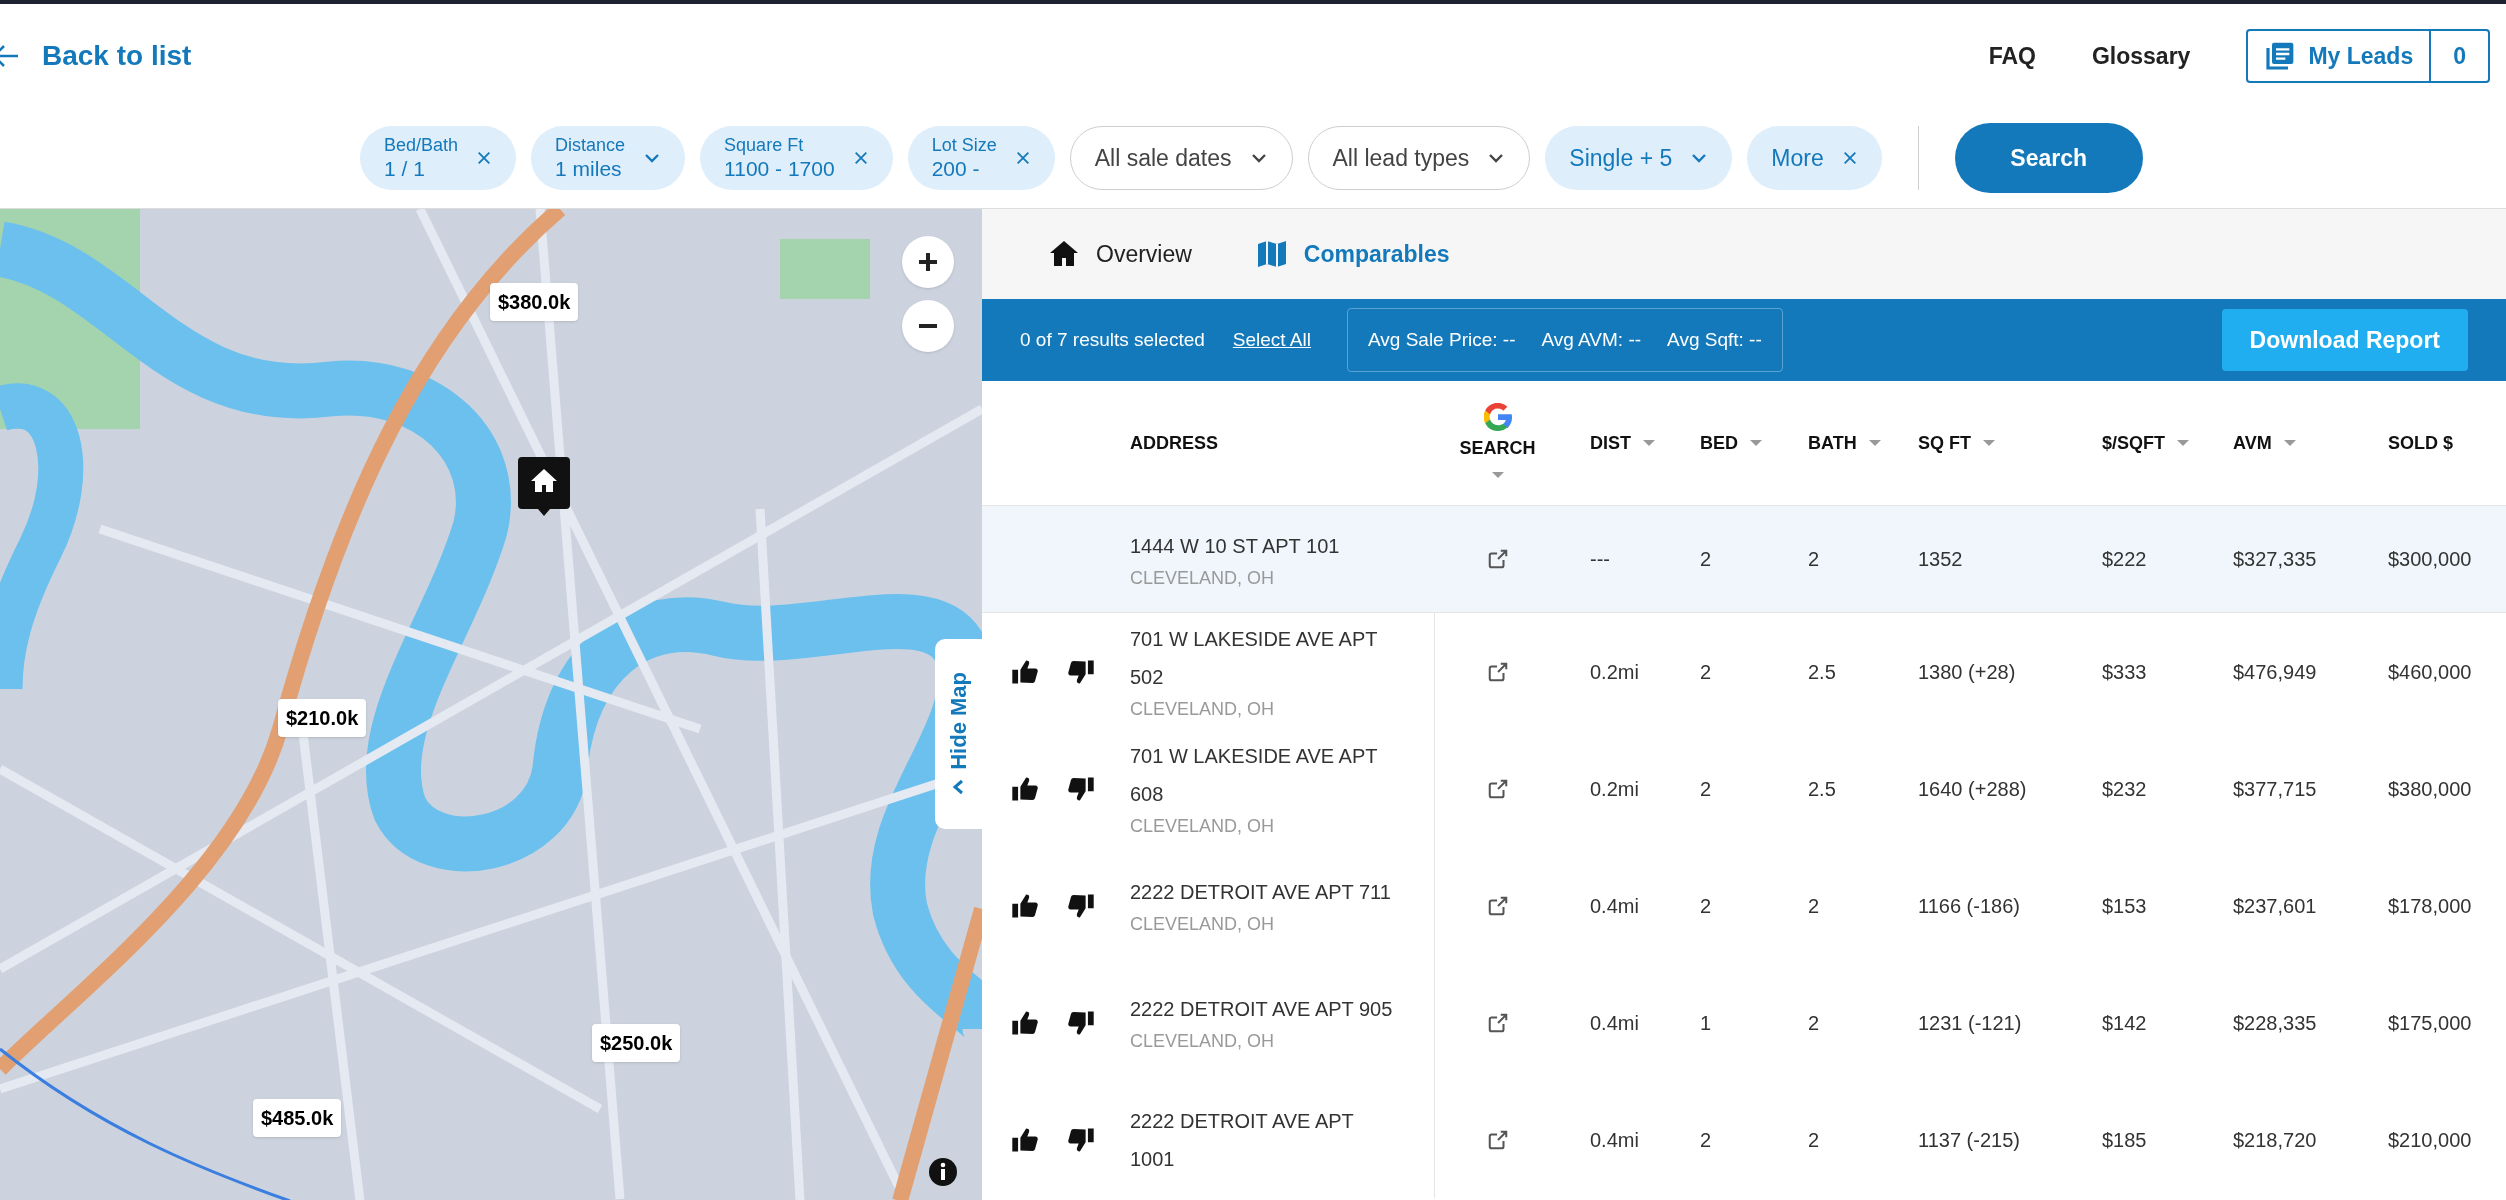 The width and height of the screenshot is (2506, 1200). What do you see at coordinates (1271, 340) in the screenshot?
I see `select-all-link: Select All` at bounding box center [1271, 340].